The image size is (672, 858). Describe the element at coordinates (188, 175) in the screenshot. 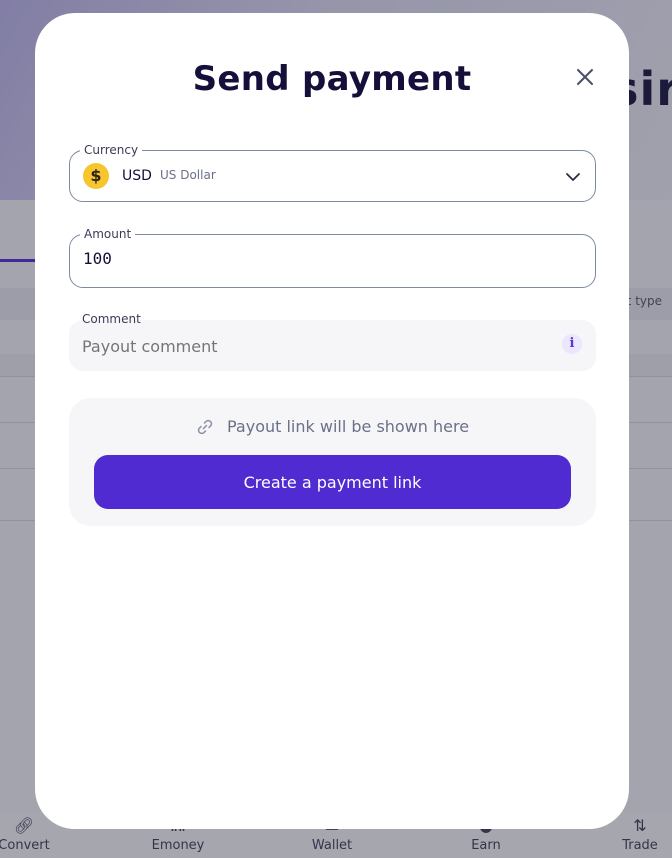

I see `currency-name: US Dollar` at that location.